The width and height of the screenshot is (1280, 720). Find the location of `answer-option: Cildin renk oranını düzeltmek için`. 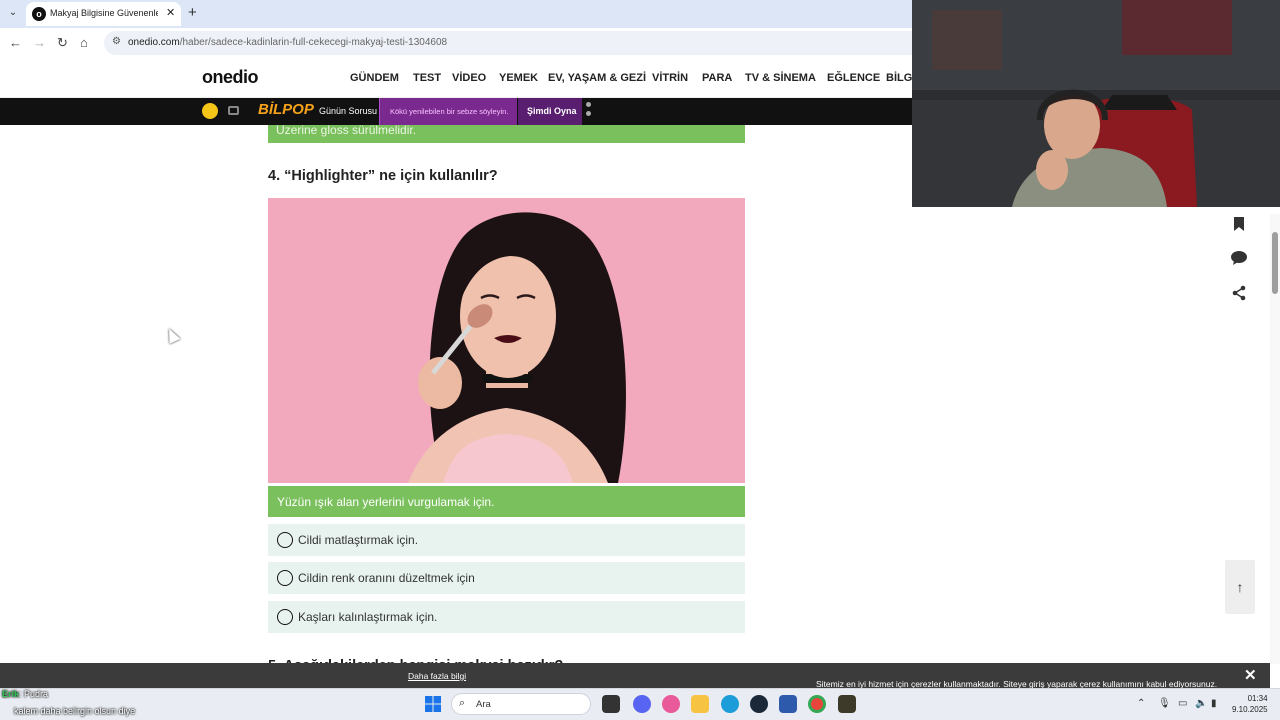

answer-option: Cildin renk oranını düzeltmek için is located at coordinates (506, 578).